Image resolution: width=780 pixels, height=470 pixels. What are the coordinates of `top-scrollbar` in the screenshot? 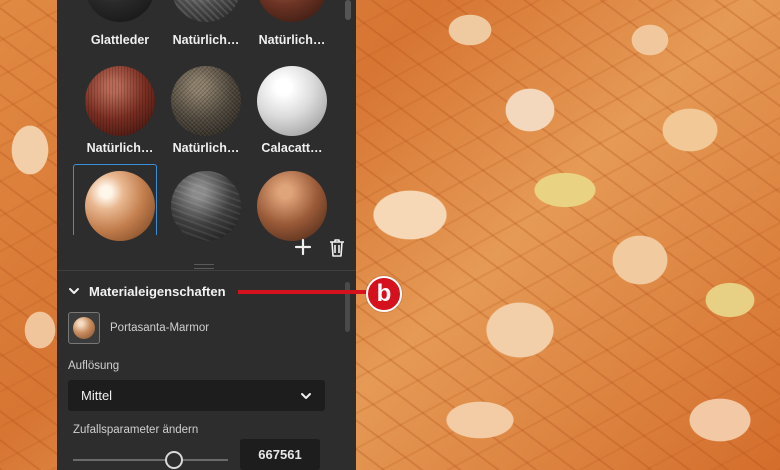 It's located at (348, 10).